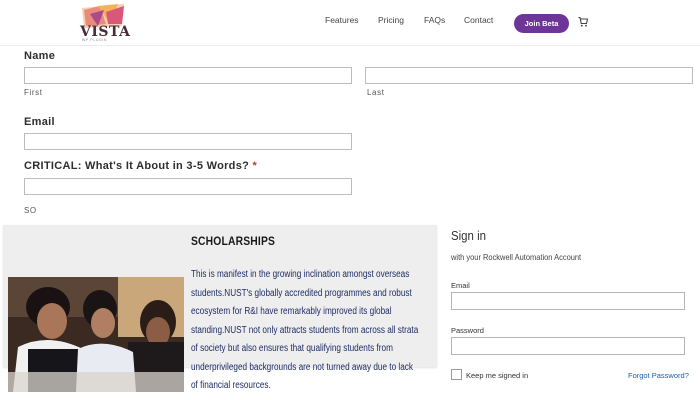 Image resolution: width=700 pixels, height=400 pixels. What do you see at coordinates (434, 20) in the screenshot?
I see `nav-faqs: FAQs` at bounding box center [434, 20].